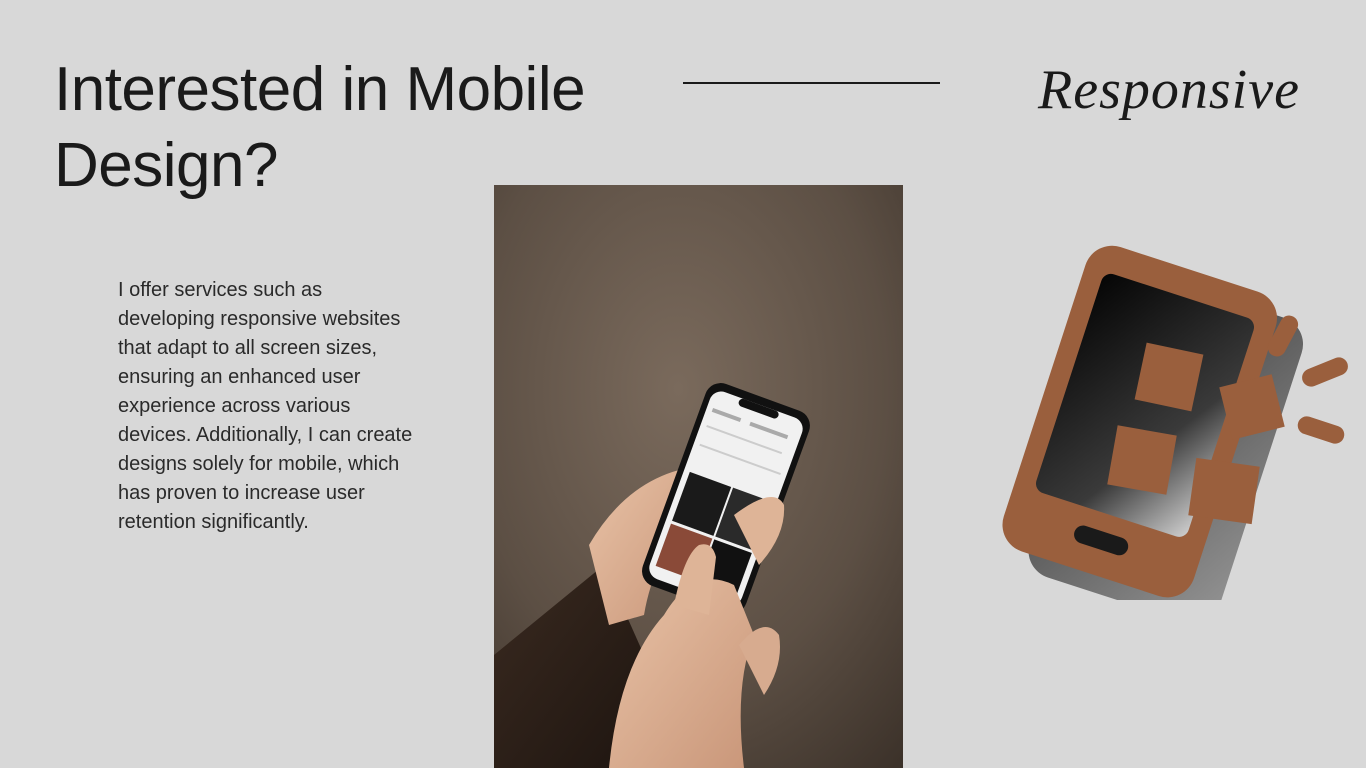 The height and width of the screenshot is (768, 1366). Describe the element at coordinates (811, 83) in the screenshot. I see `title-divider` at that location.